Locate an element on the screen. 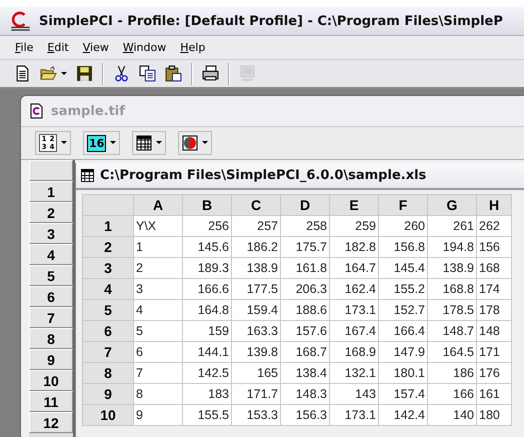 The image size is (524, 437). menu-item: Edit is located at coordinates (58, 47).